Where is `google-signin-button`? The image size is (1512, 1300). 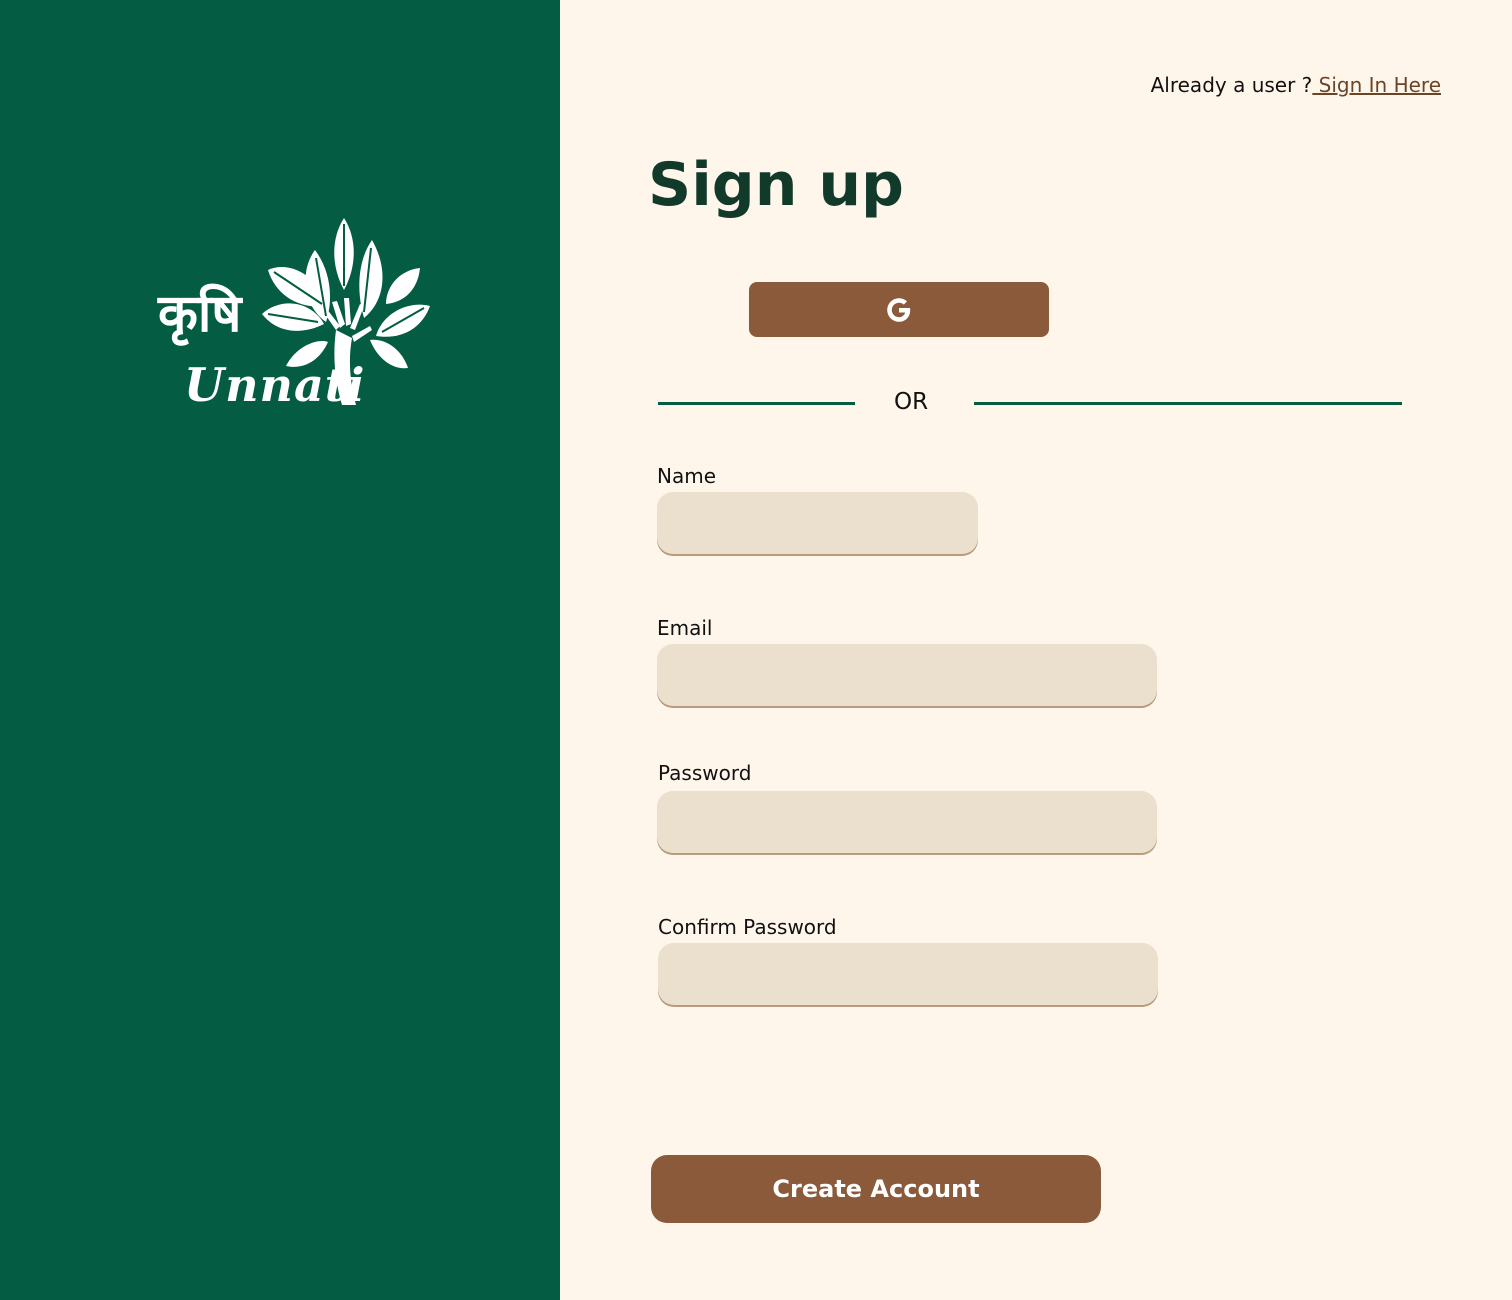
google-signin-button is located at coordinates (899, 309).